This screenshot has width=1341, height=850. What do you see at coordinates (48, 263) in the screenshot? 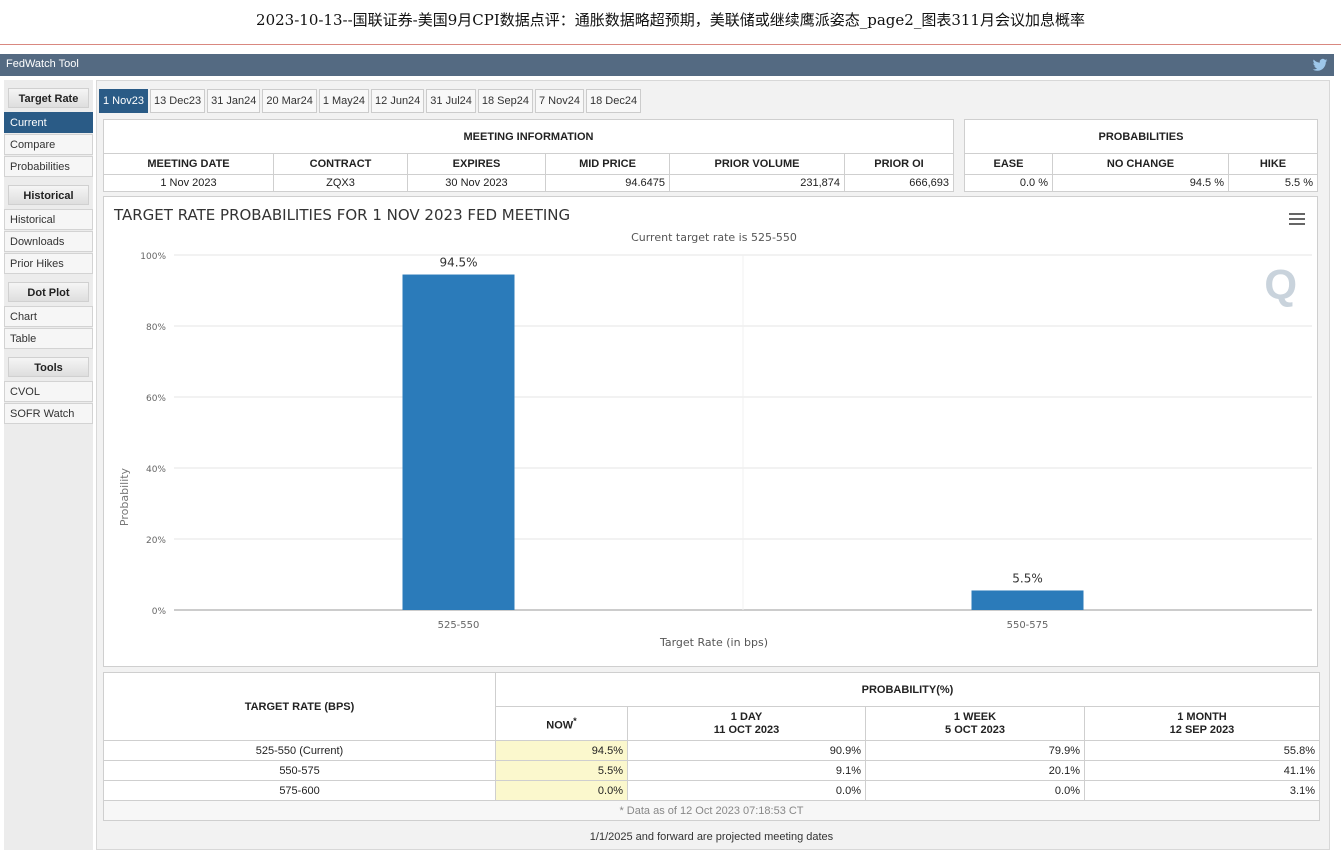
I see `sidebar-item-prior-hikes: Prior Hikes` at bounding box center [48, 263].